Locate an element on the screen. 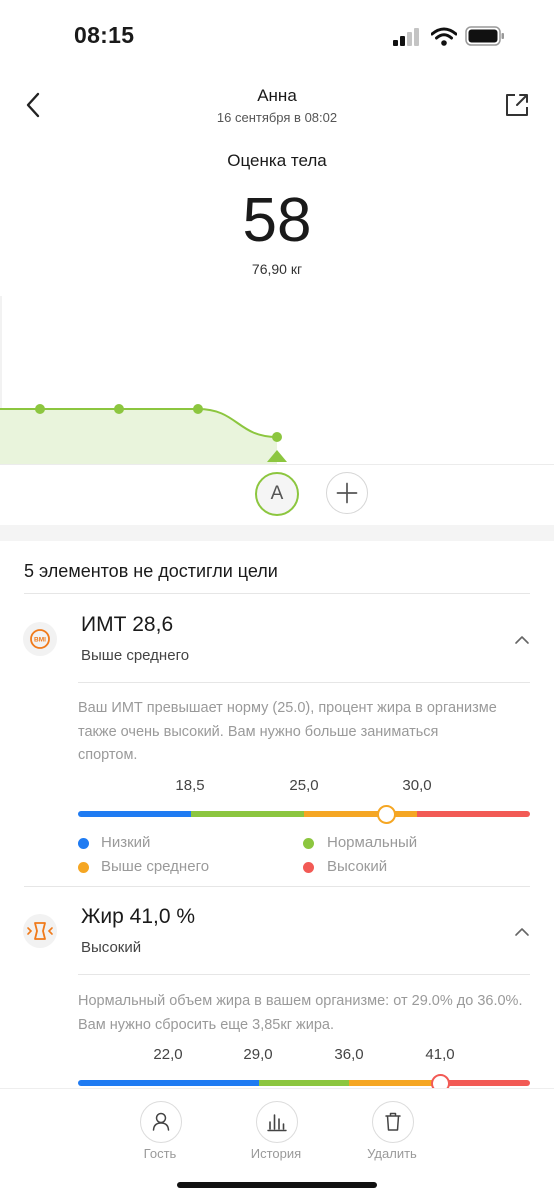  nav-label: Гость is located at coordinates (160, 1153).